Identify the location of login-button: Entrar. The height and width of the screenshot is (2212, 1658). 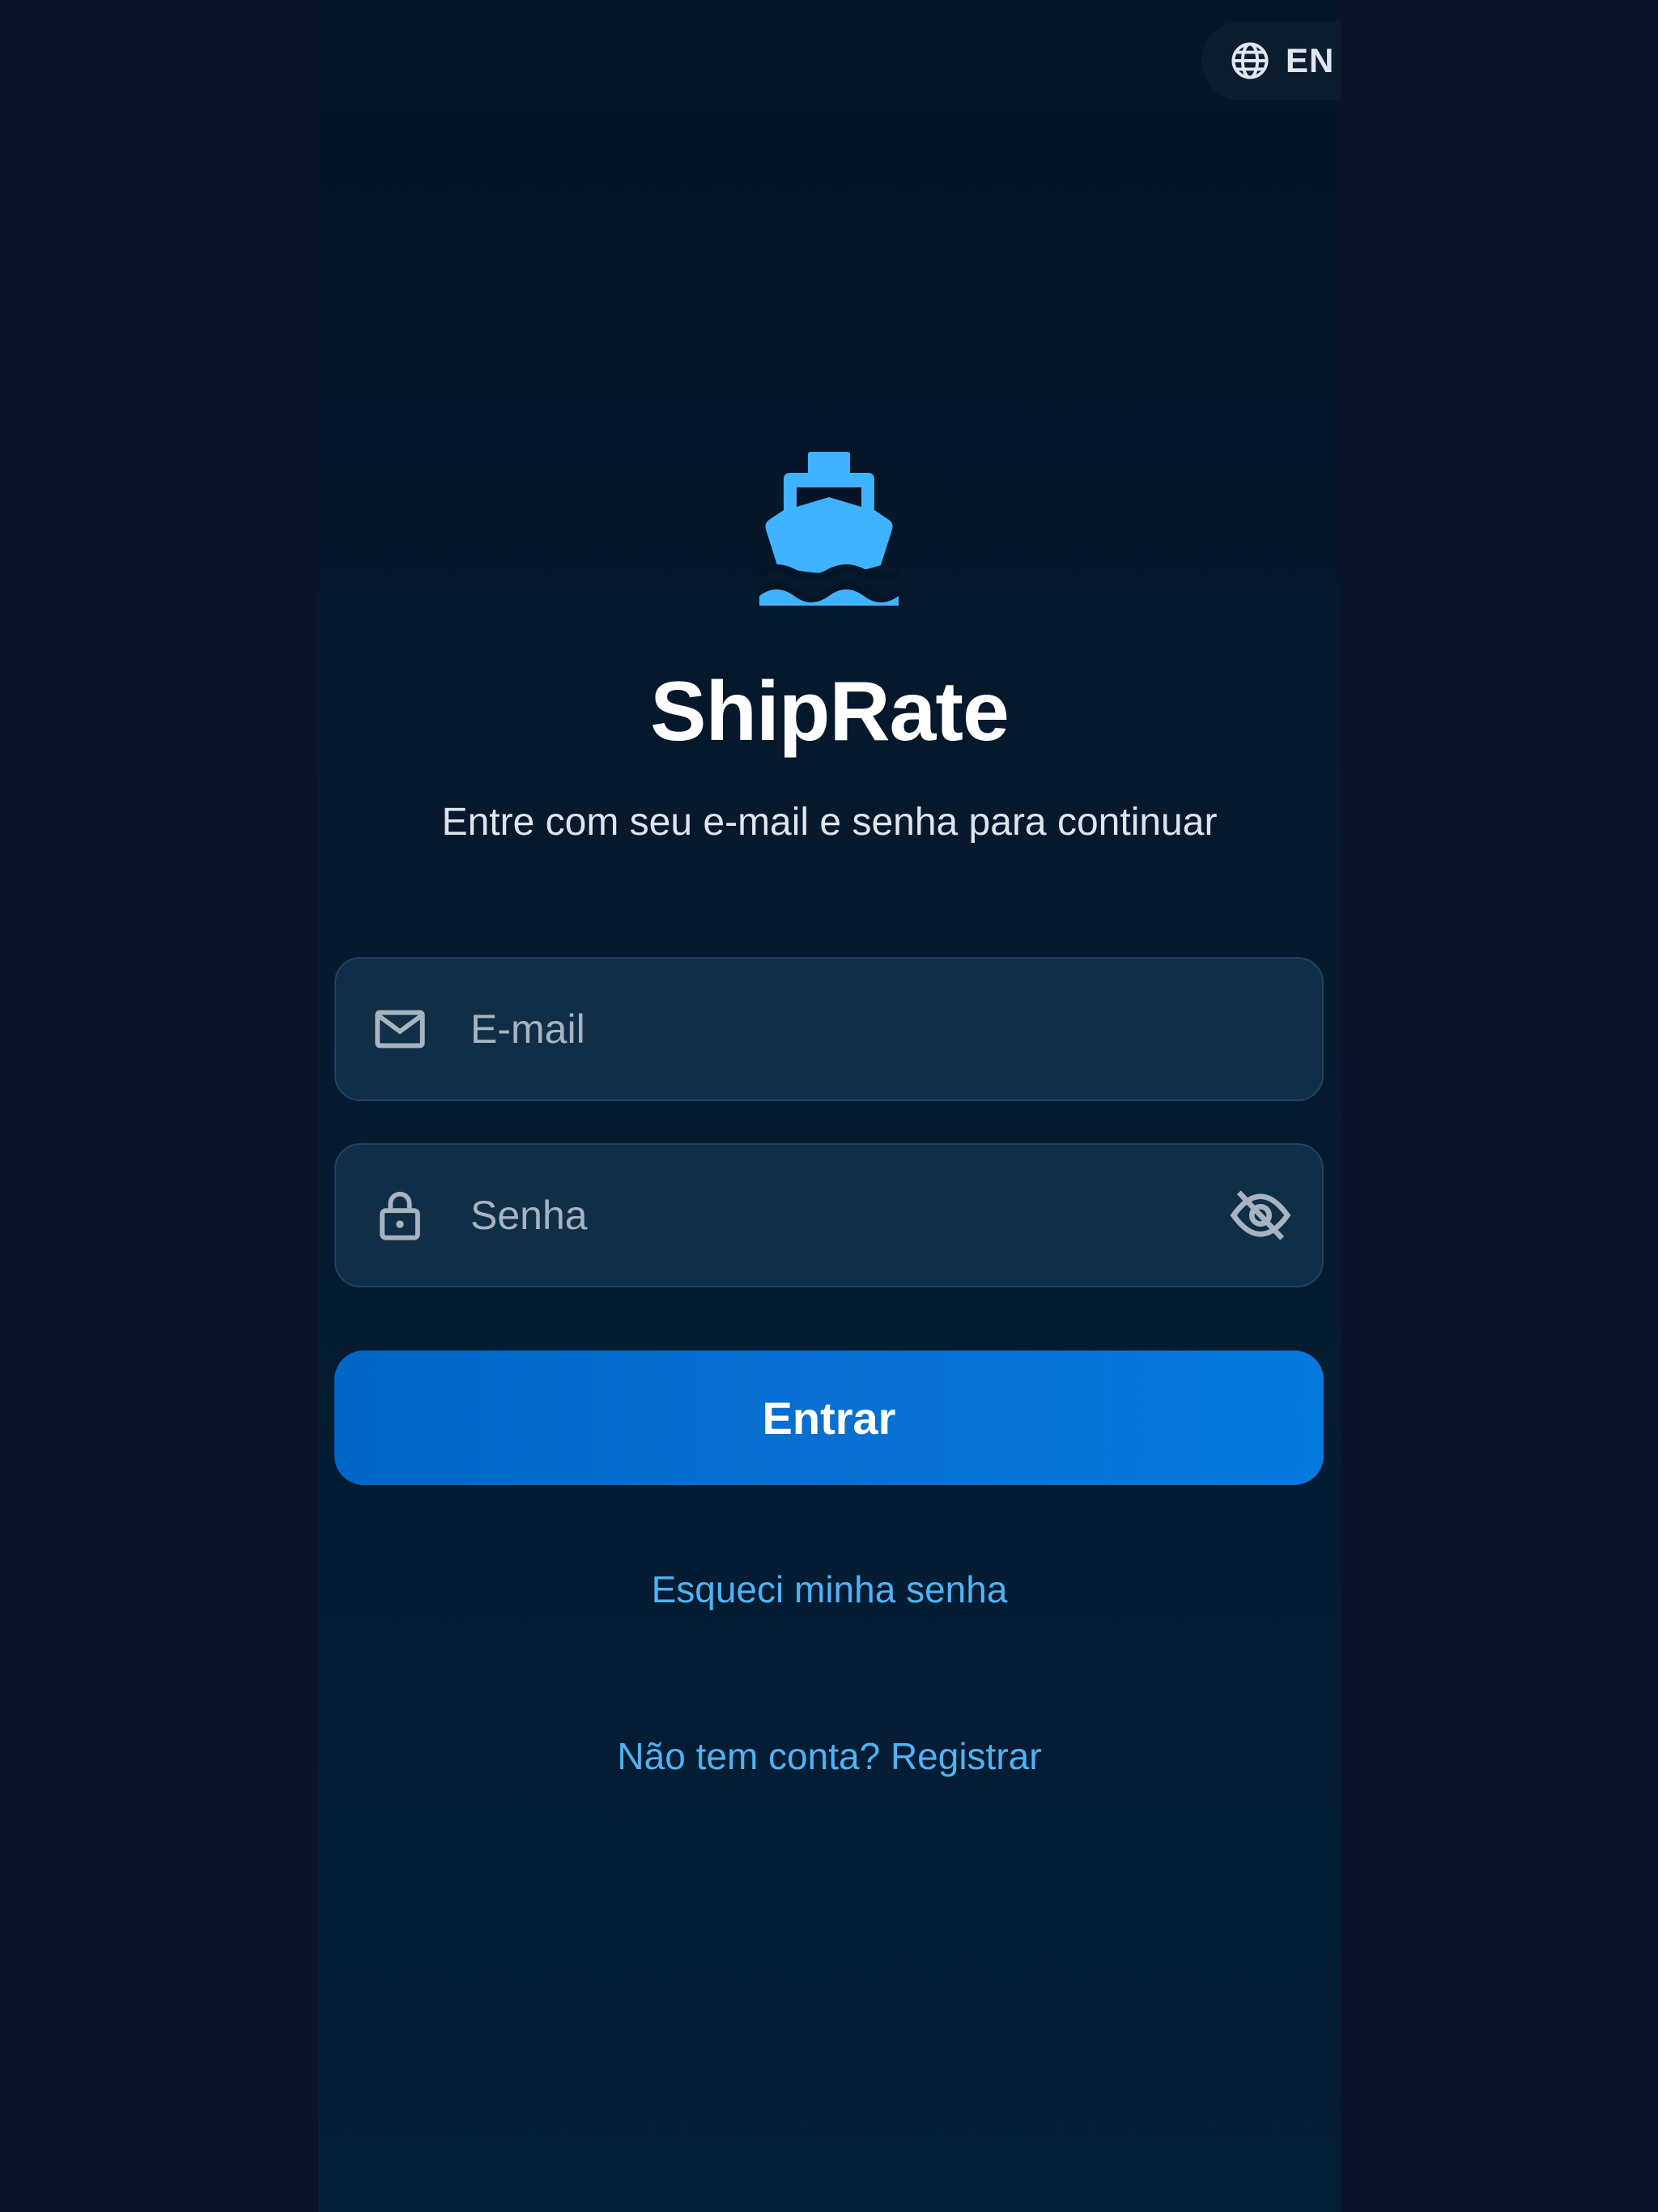
(829, 1418).